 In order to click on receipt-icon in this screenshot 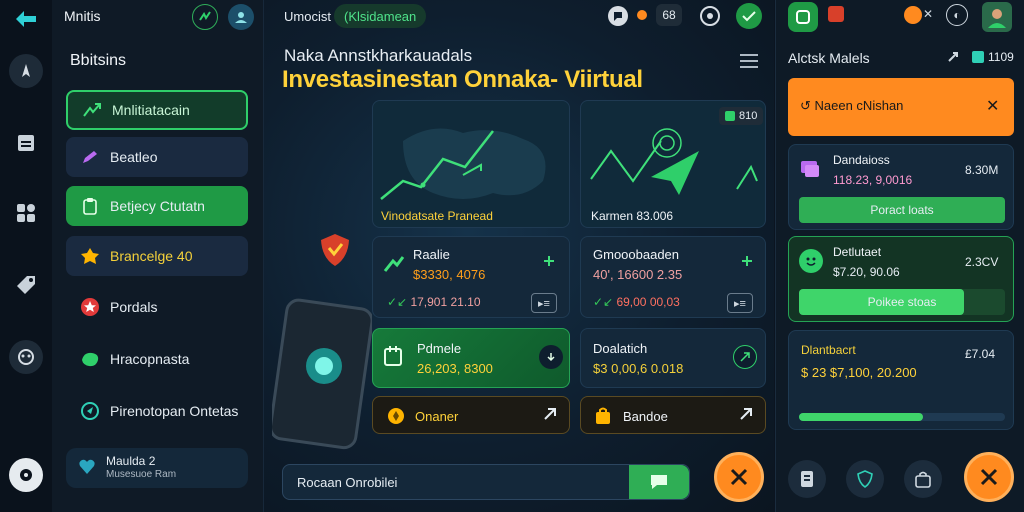, I will do `click(807, 479)`.